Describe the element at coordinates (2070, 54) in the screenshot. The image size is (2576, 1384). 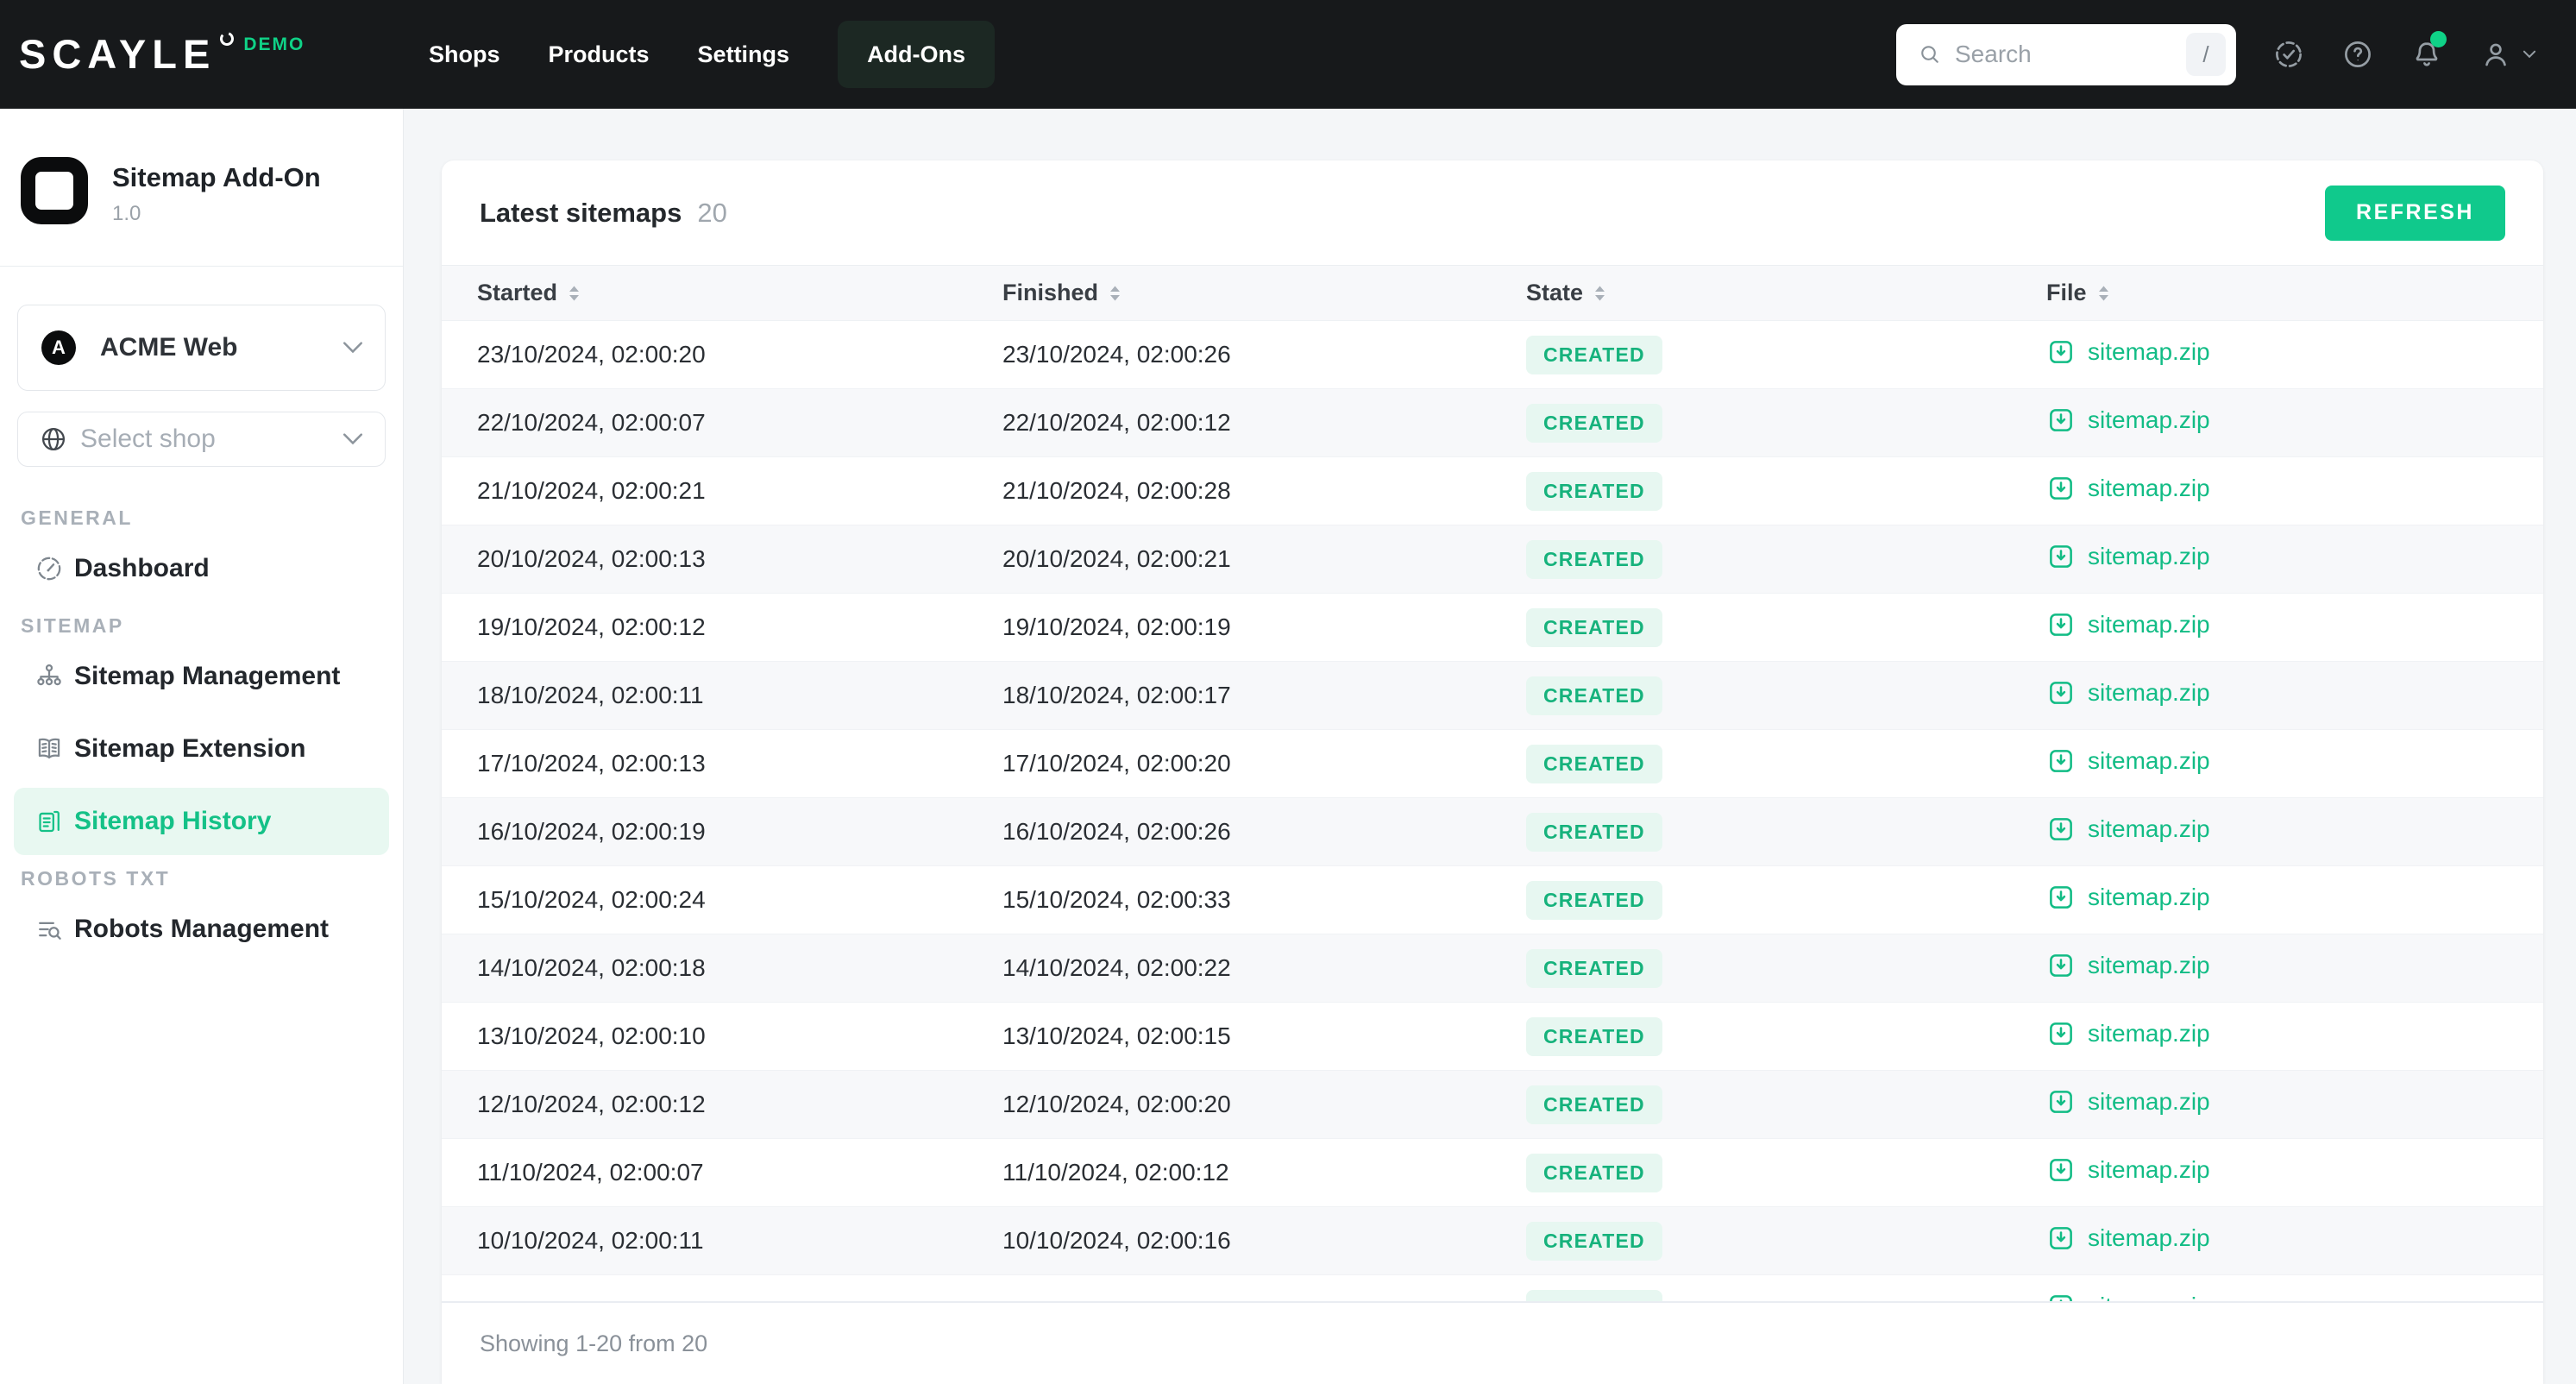
I see `search-input` at that location.